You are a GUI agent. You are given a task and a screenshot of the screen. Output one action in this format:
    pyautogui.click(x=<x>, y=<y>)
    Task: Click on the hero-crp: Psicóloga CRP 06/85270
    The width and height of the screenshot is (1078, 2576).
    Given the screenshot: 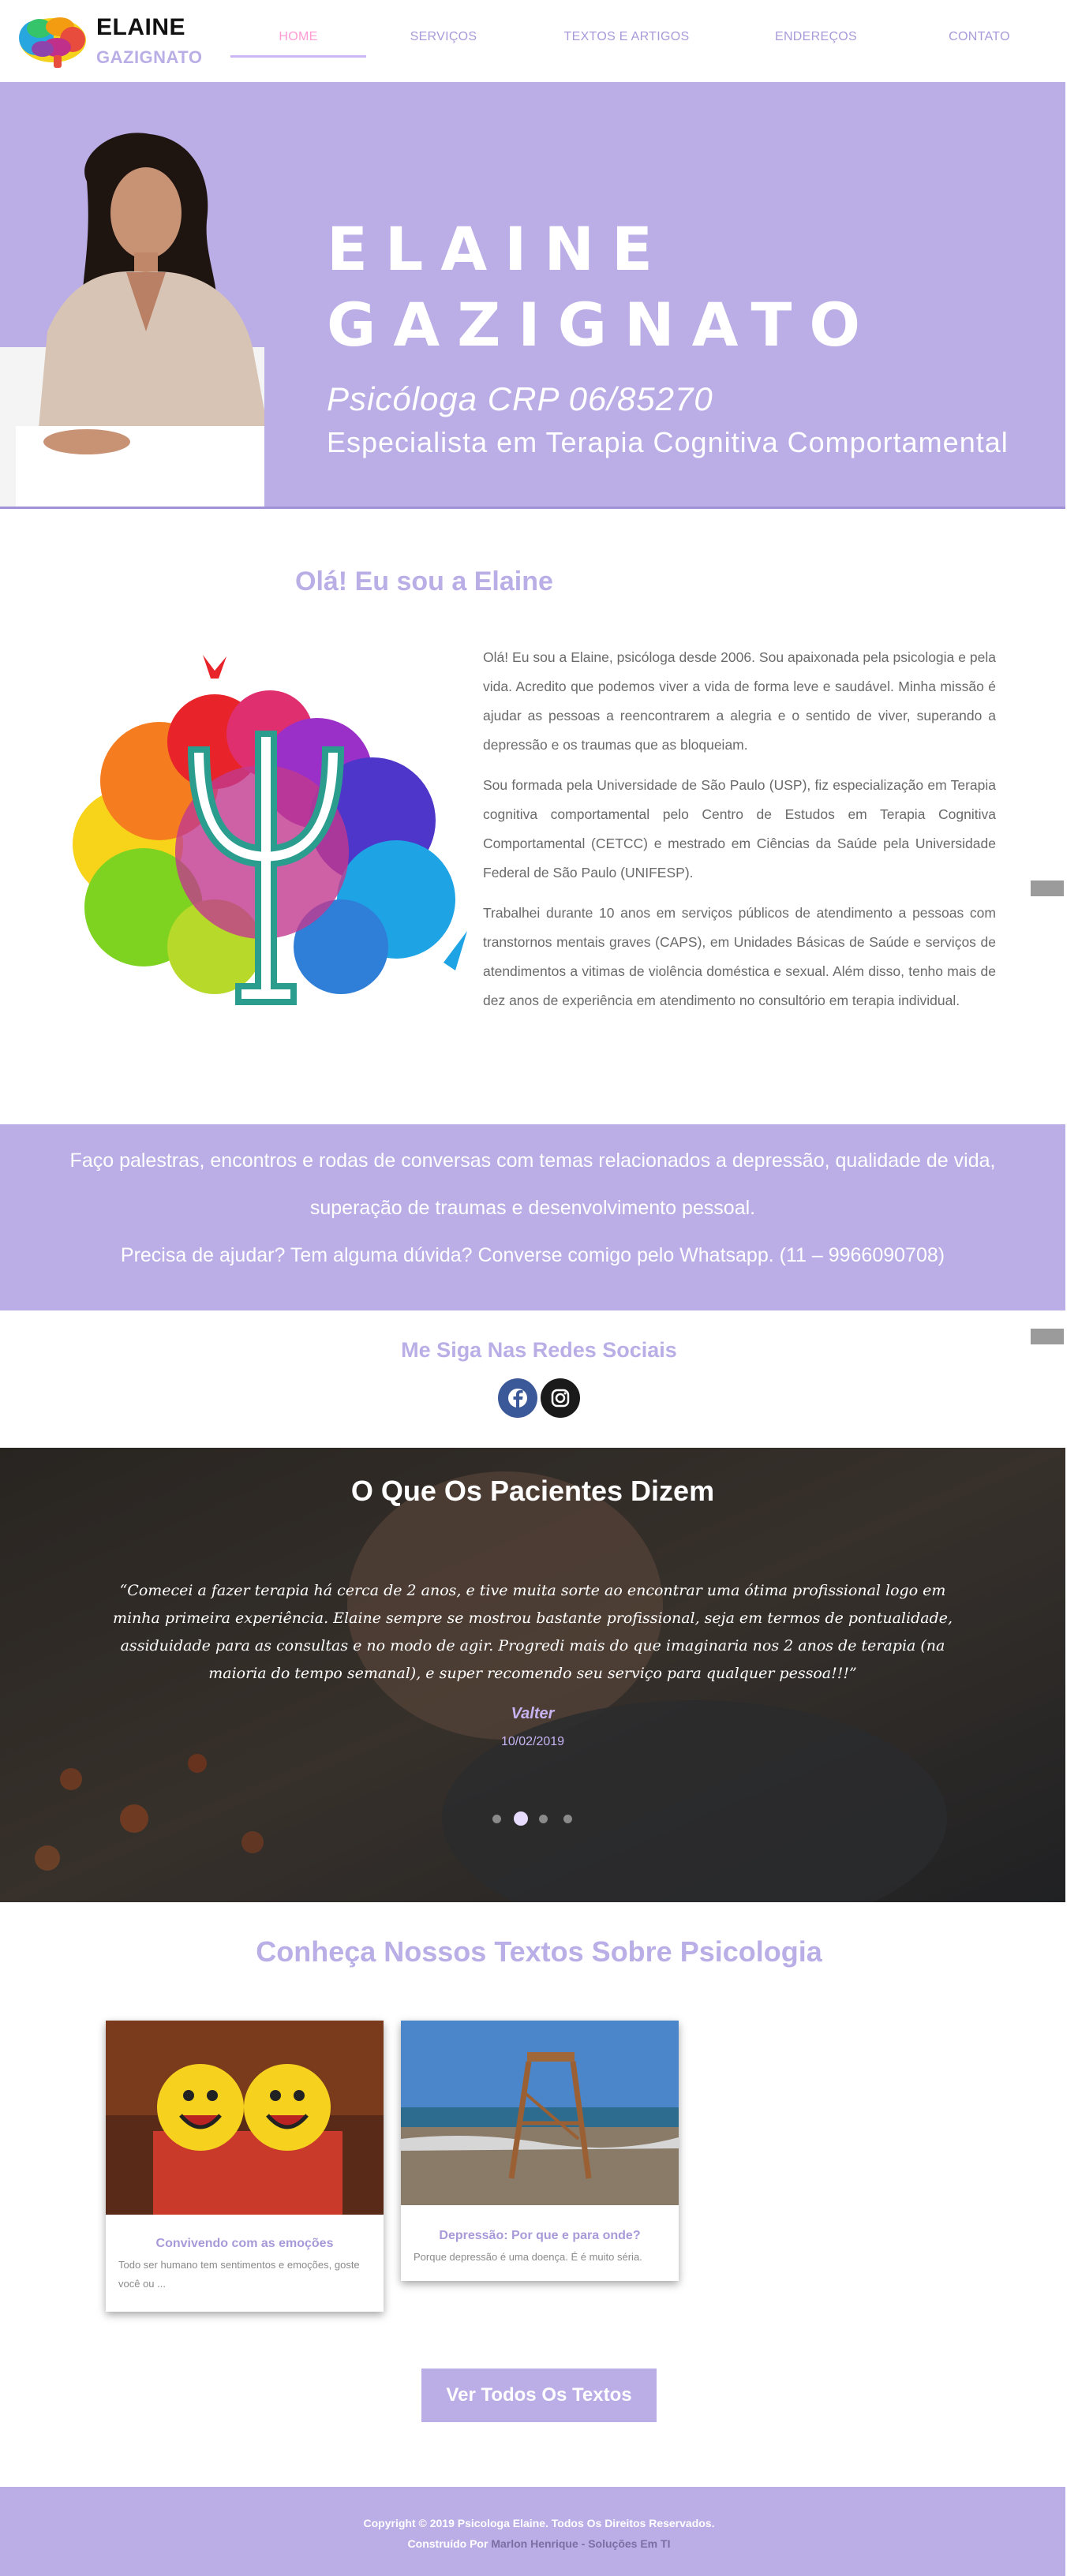 What is the action you would take?
    pyautogui.click(x=520, y=398)
    